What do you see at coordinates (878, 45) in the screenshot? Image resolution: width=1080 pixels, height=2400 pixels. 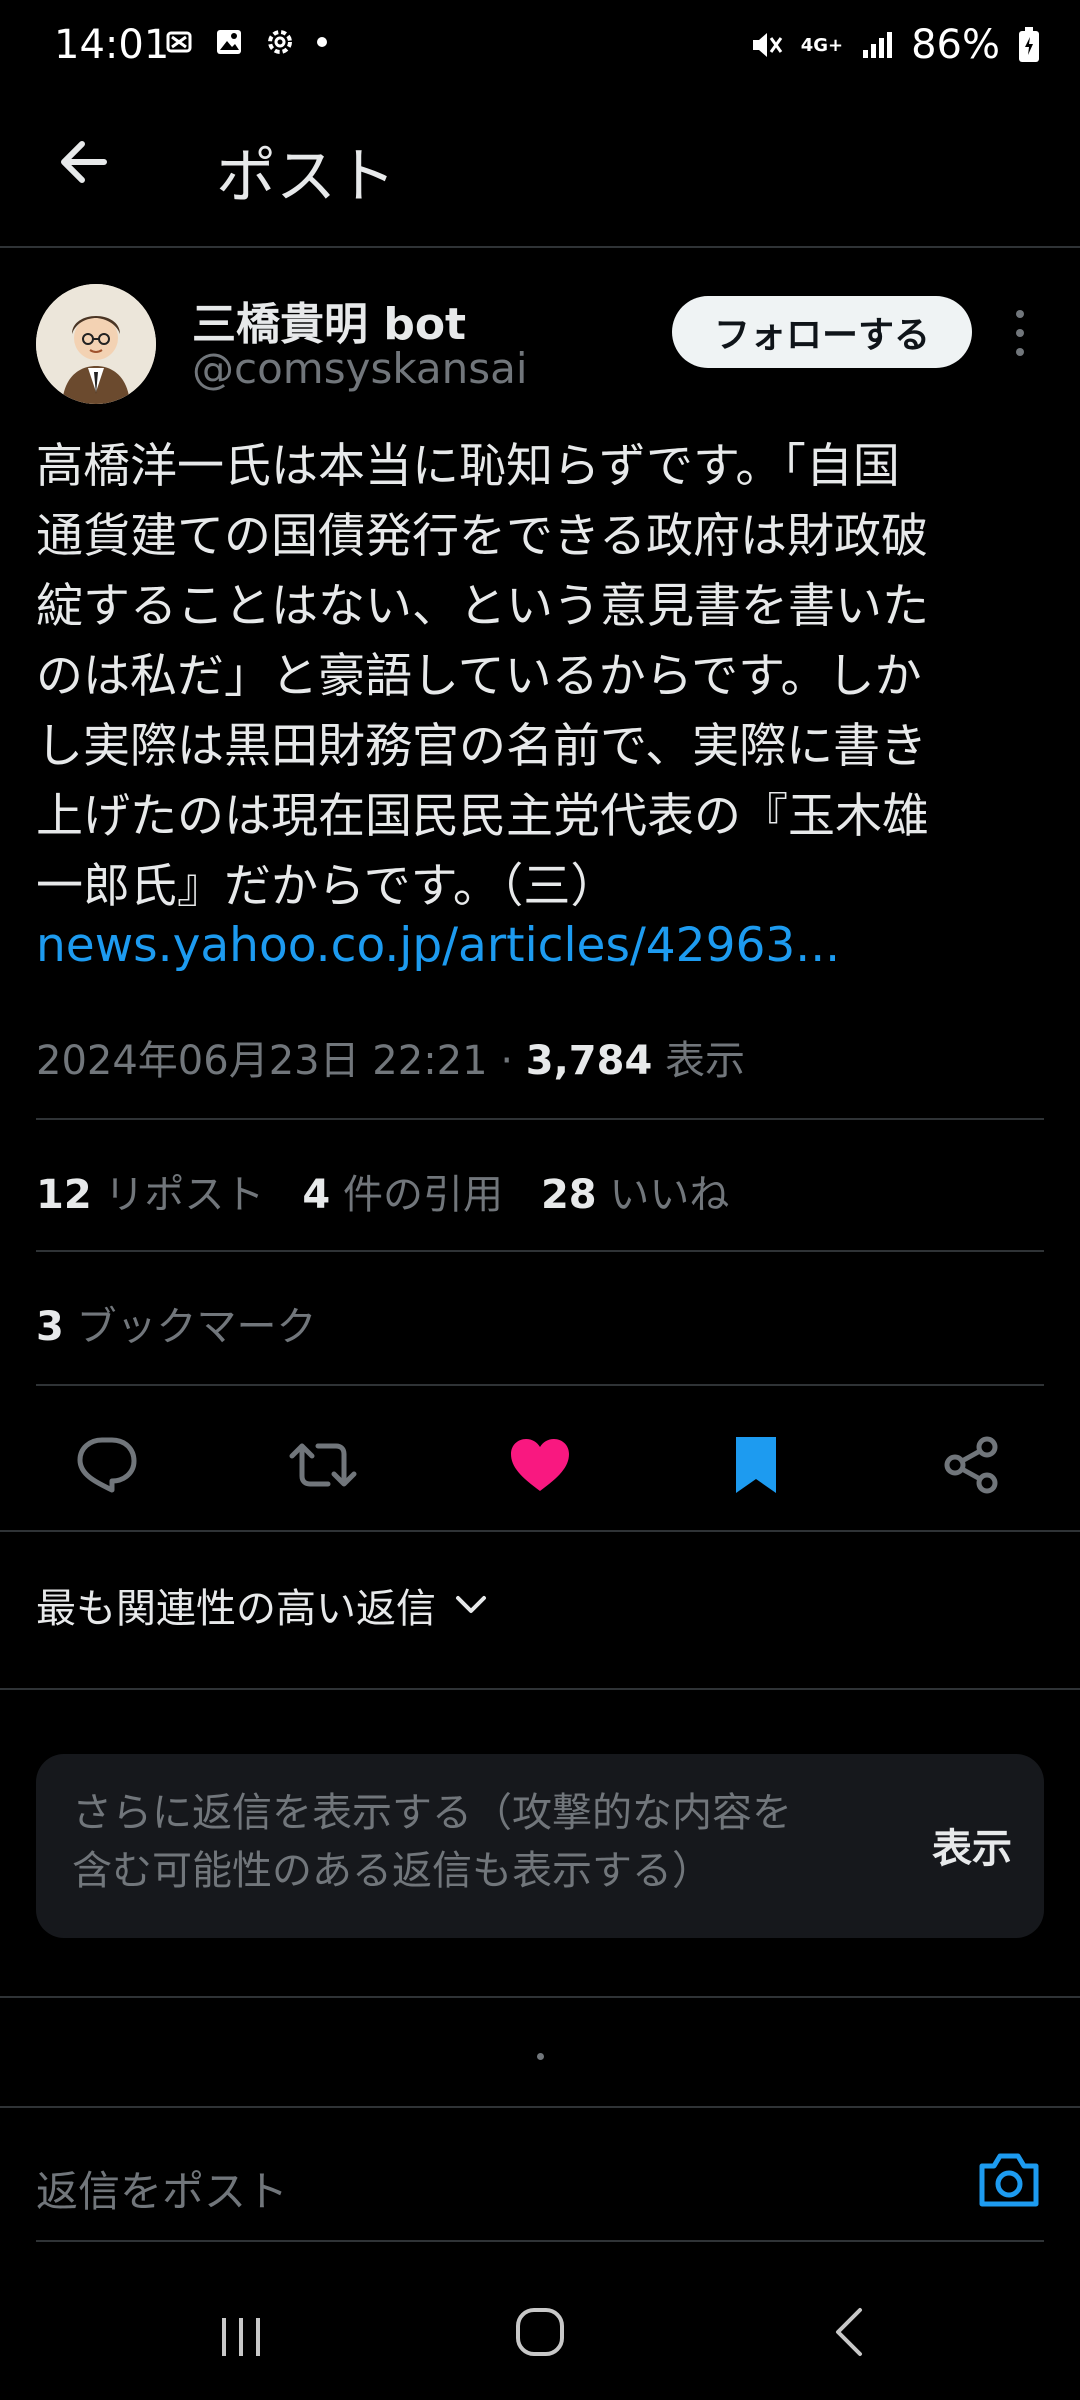 I see `signal-icon` at bounding box center [878, 45].